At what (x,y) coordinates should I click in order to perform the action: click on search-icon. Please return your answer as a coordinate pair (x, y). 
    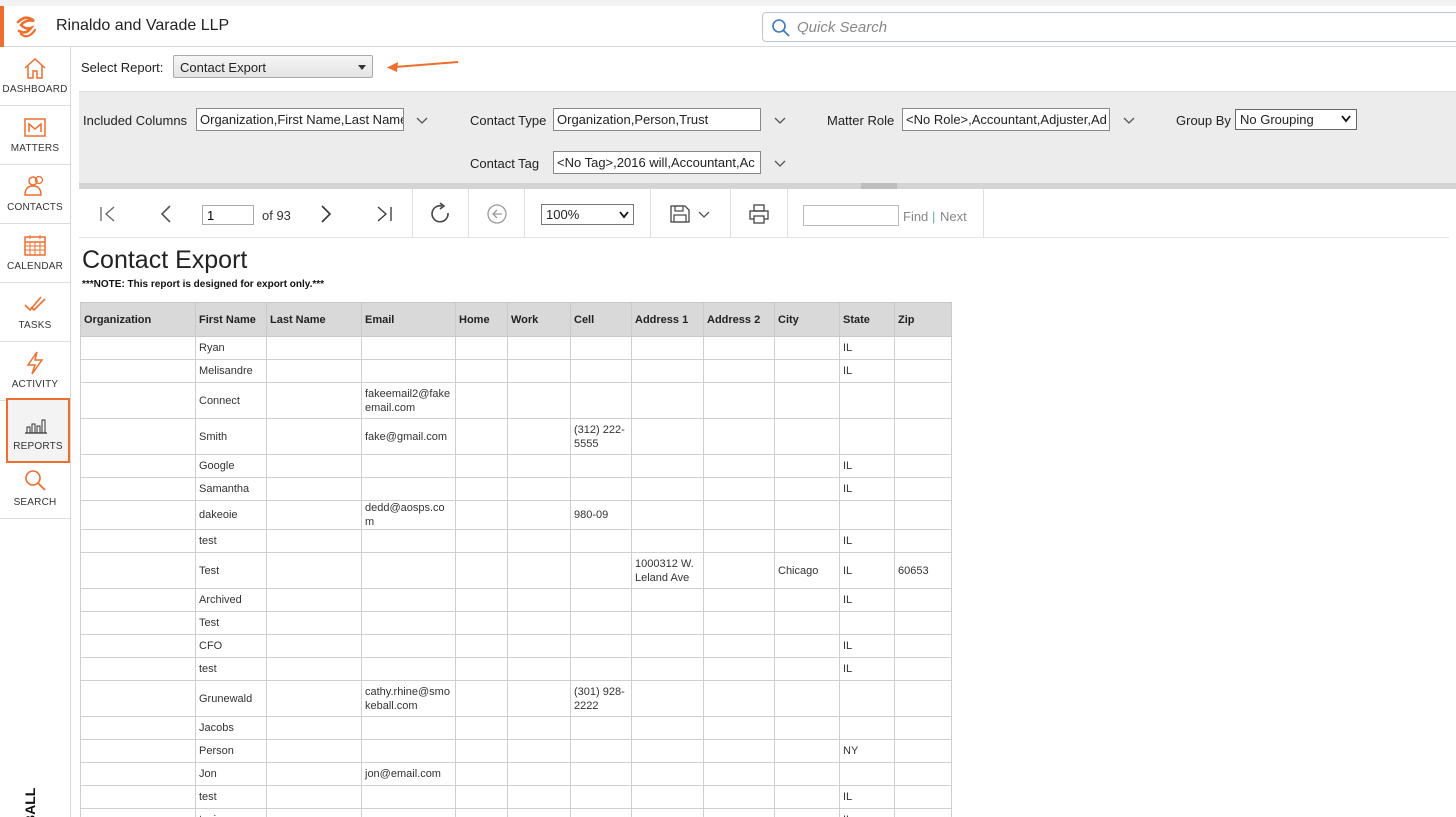
    Looking at the image, I should click on (35, 480).